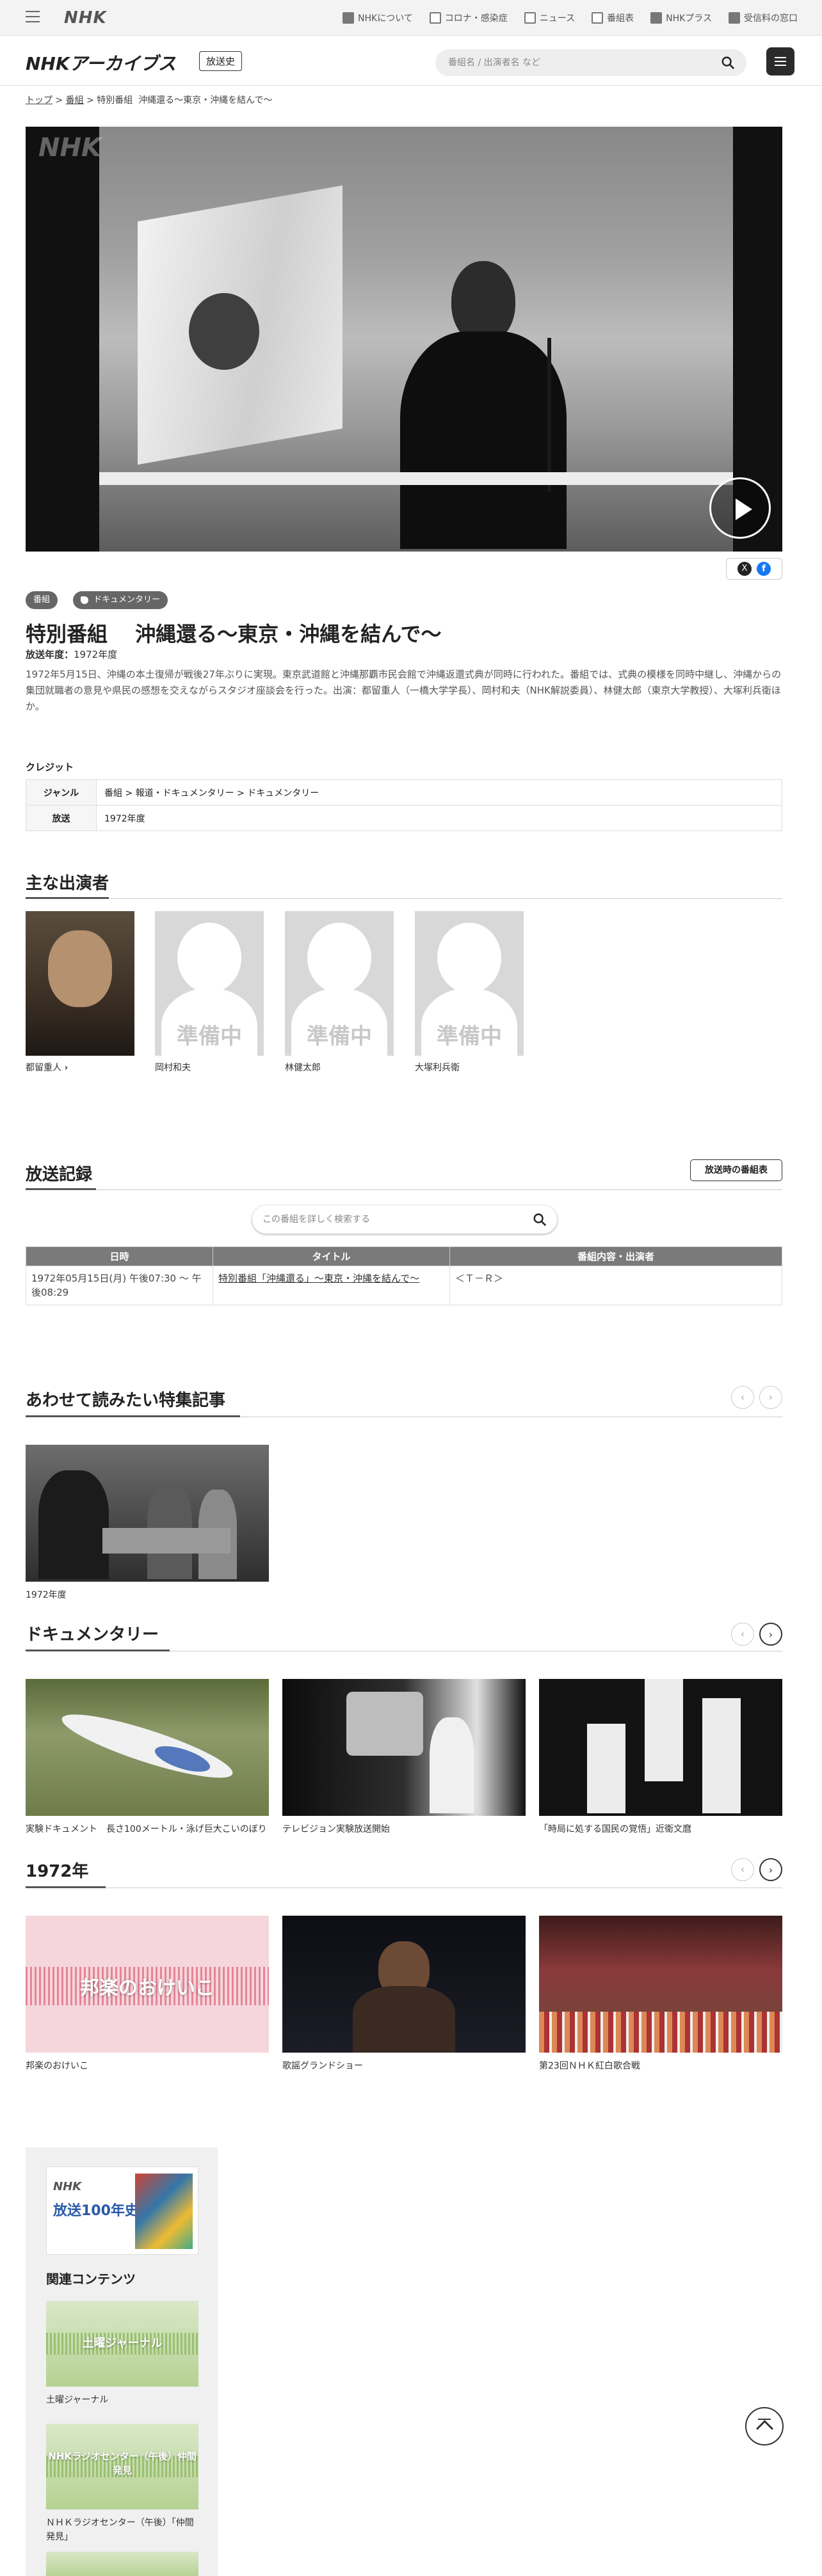 This screenshot has height=2576, width=822. Describe the element at coordinates (84, 600) in the screenshot. I see `tag-icon` at that location.